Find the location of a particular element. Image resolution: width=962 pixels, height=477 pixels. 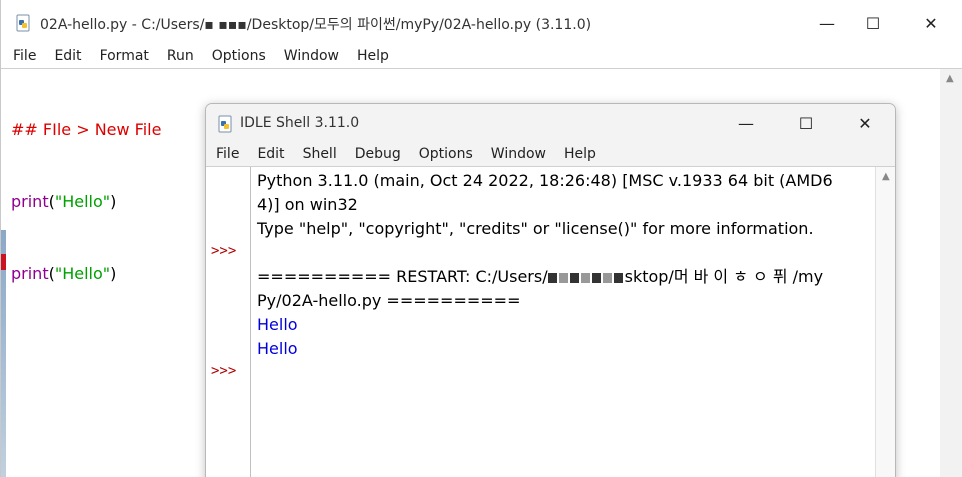

editor-menu-help: Help is located at coordinates (373, 56).